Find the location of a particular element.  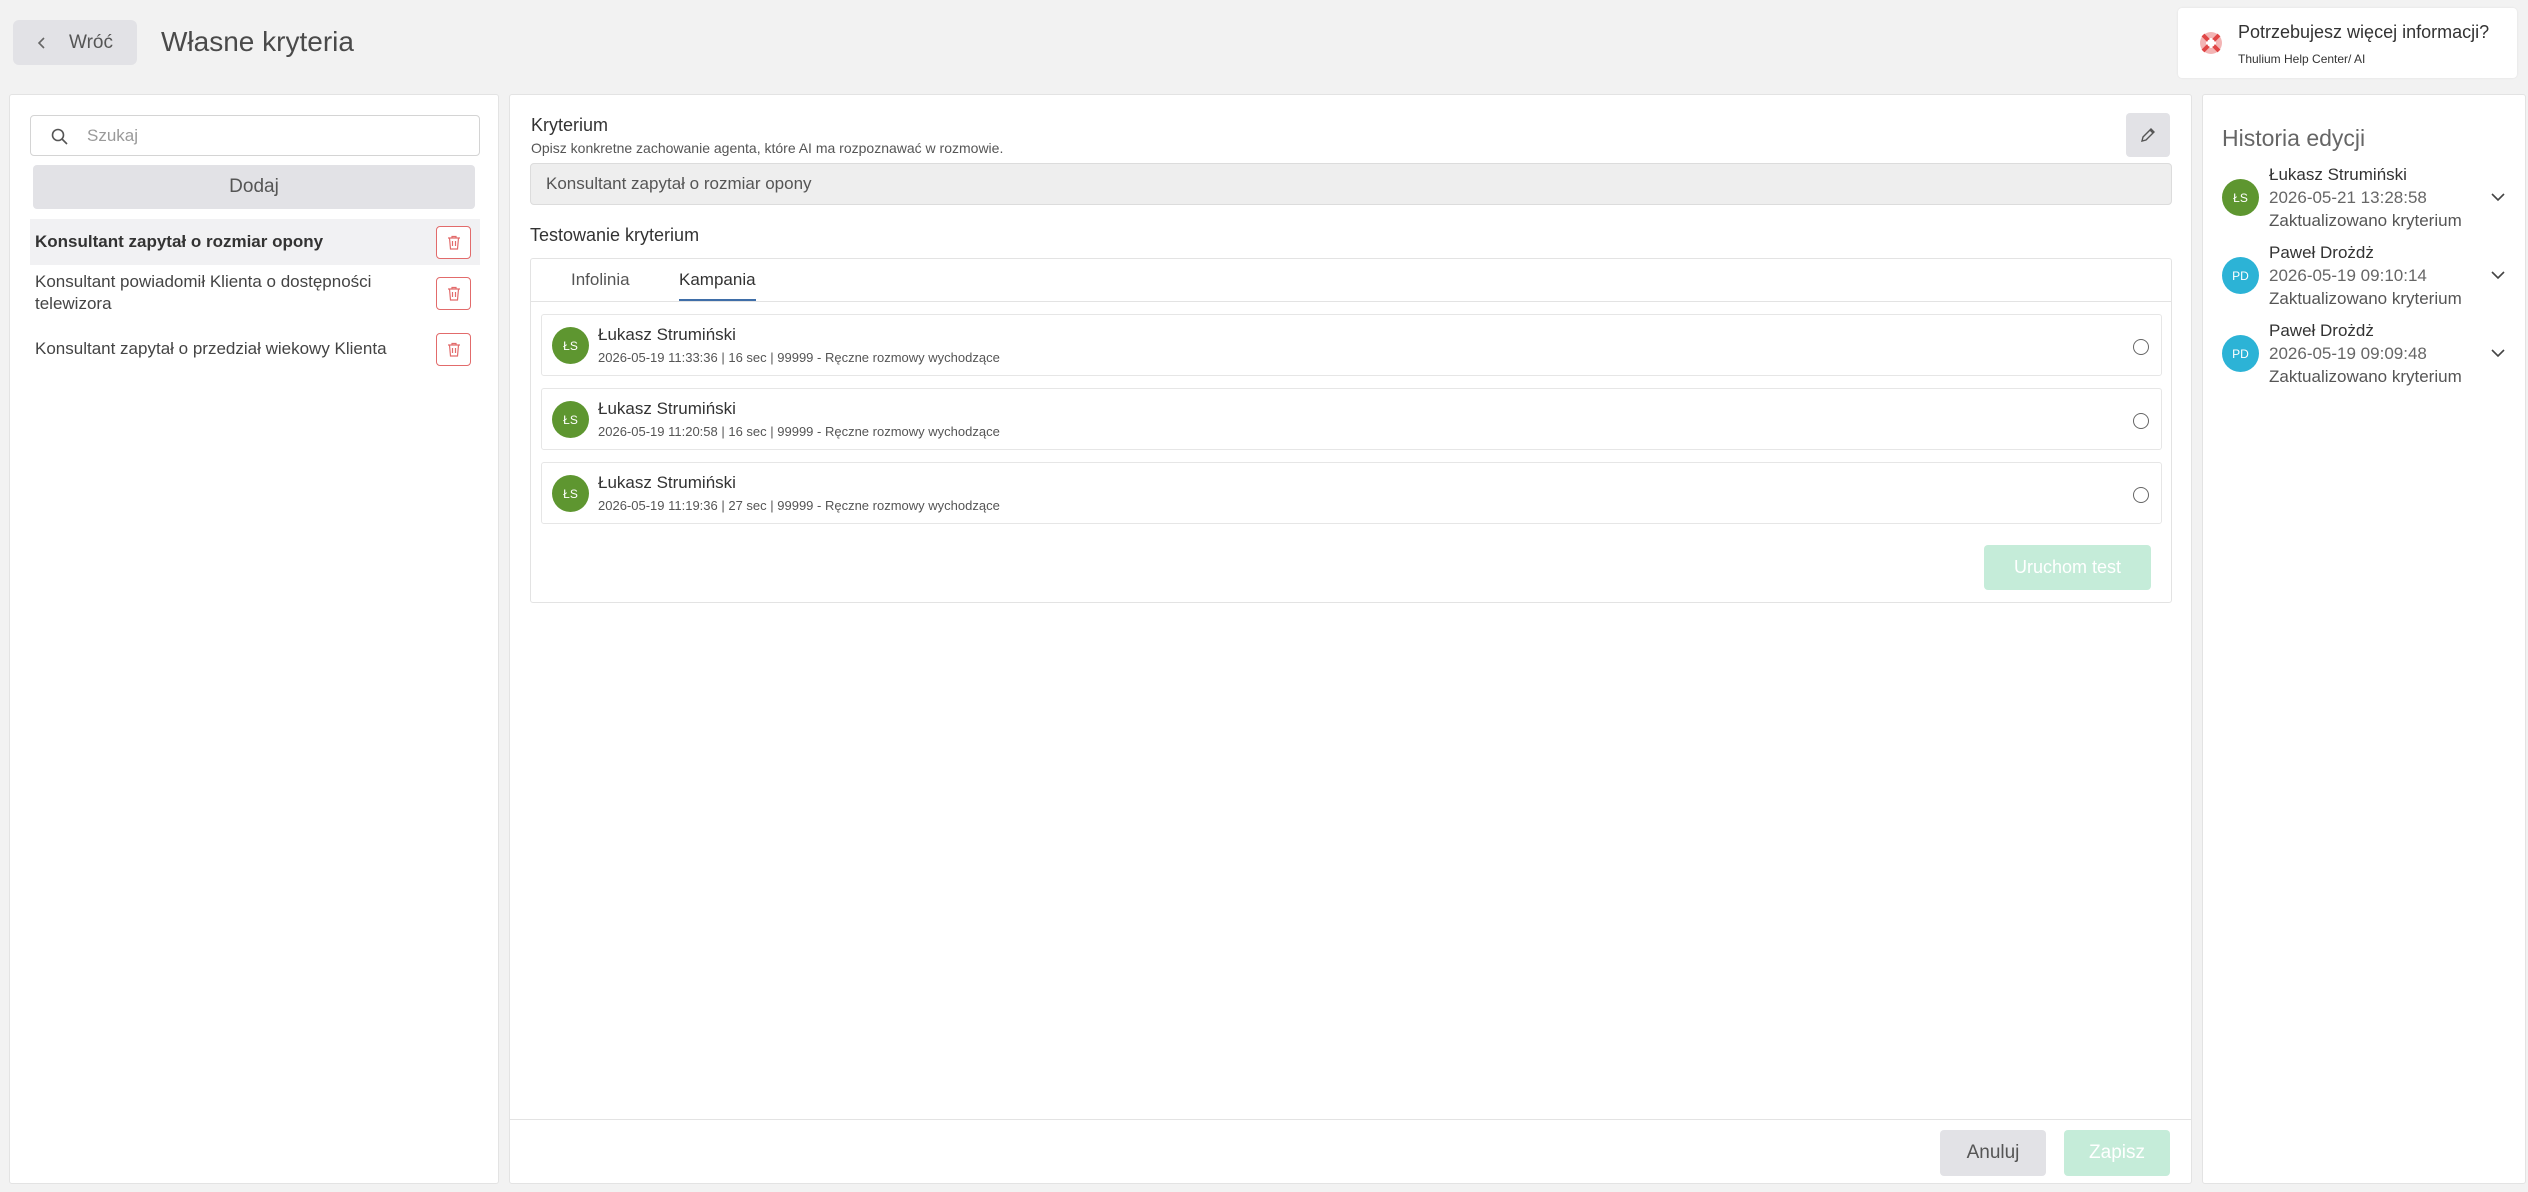

criteria-item: Konsultant zapytał o rozmiar opony is located at coordinates (255, 242).